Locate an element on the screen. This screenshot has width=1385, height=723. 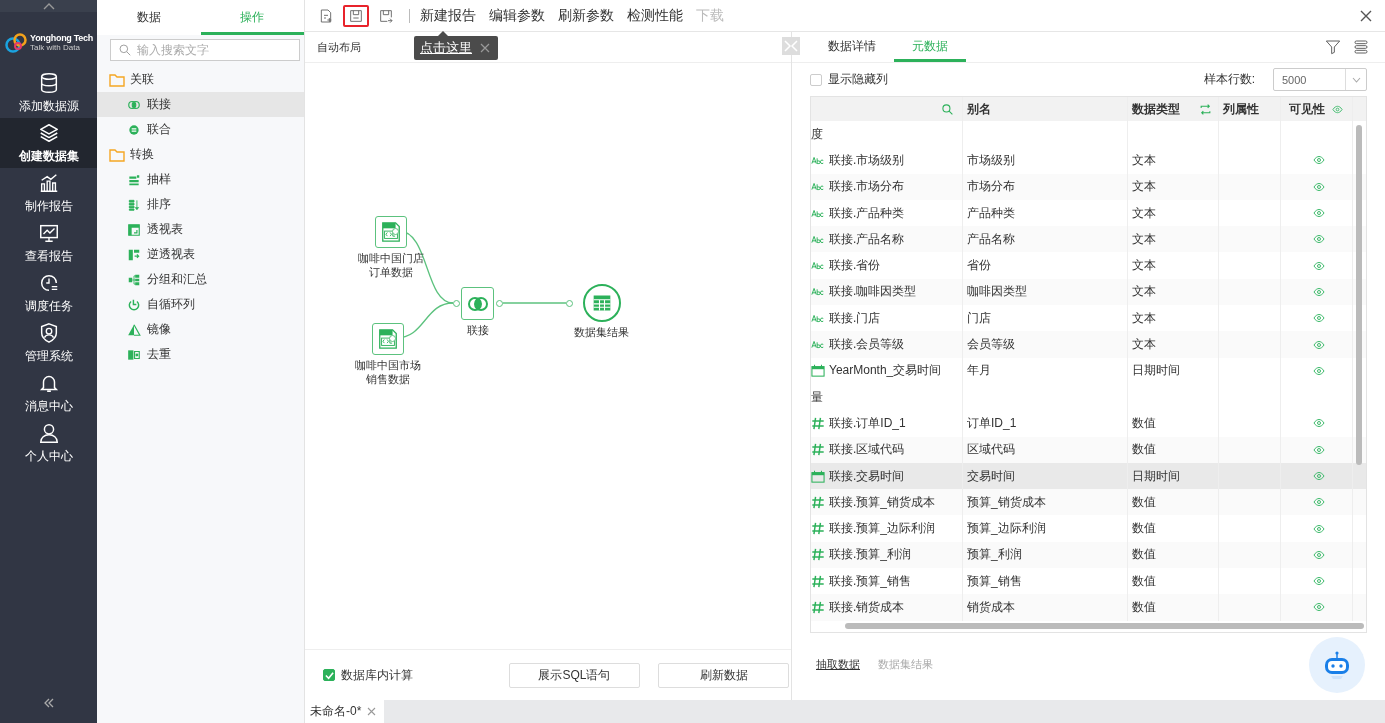
table-row: 联接.产品名称 产品名称 文本 is located at coordinates (1088, 239).